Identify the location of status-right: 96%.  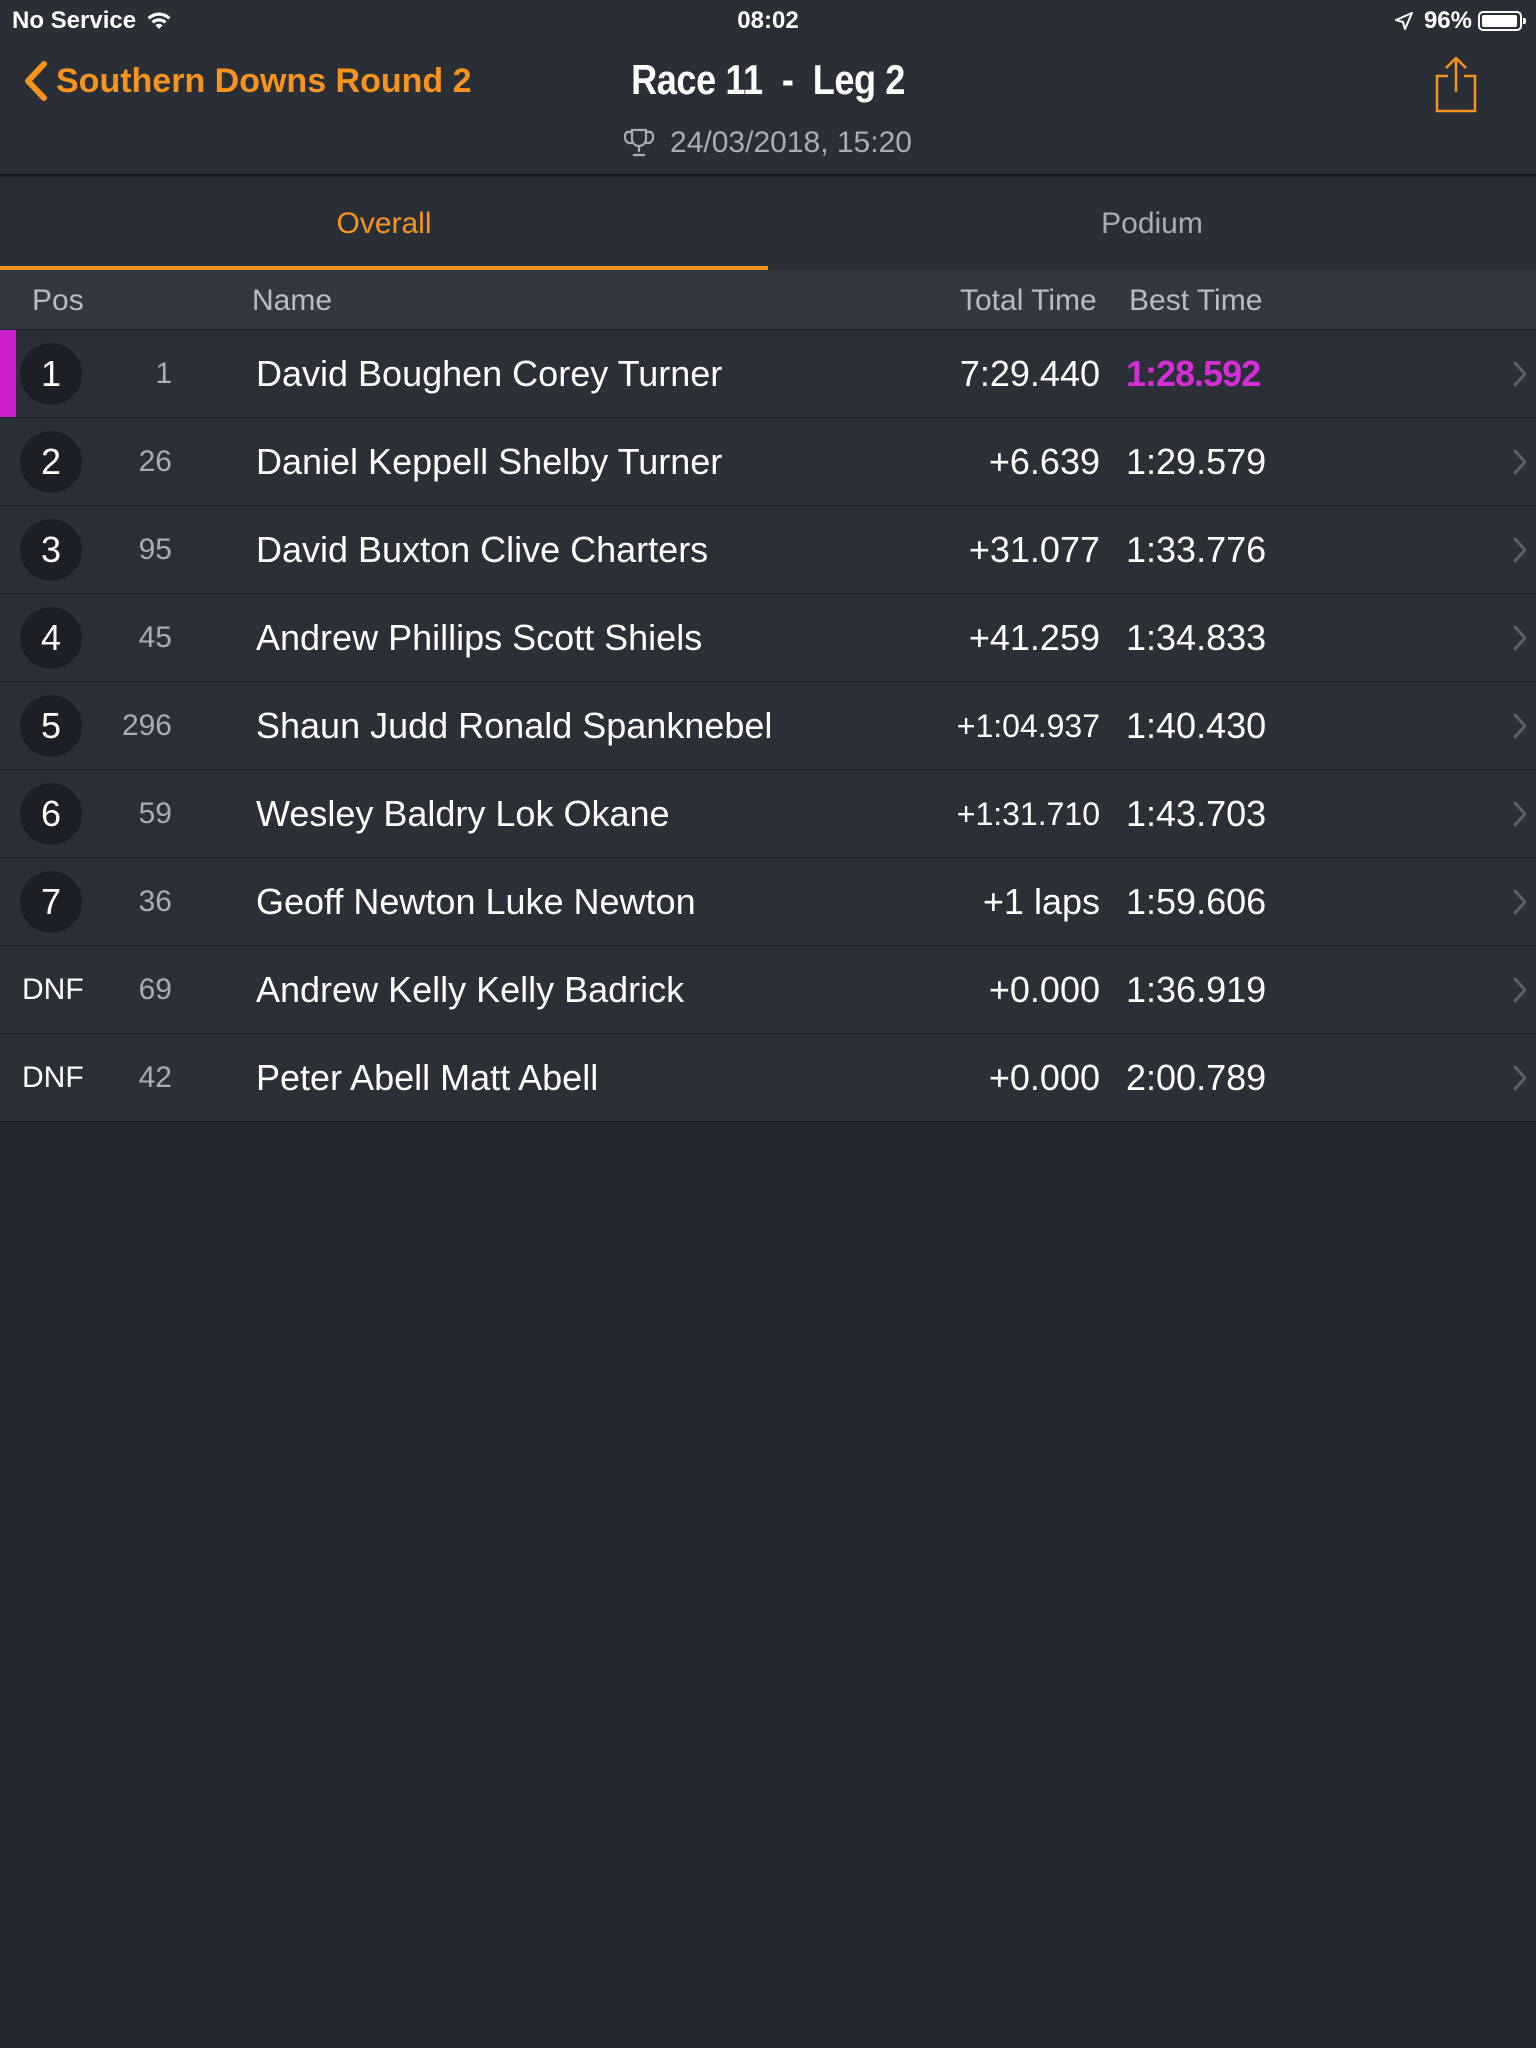
(1460, 21).